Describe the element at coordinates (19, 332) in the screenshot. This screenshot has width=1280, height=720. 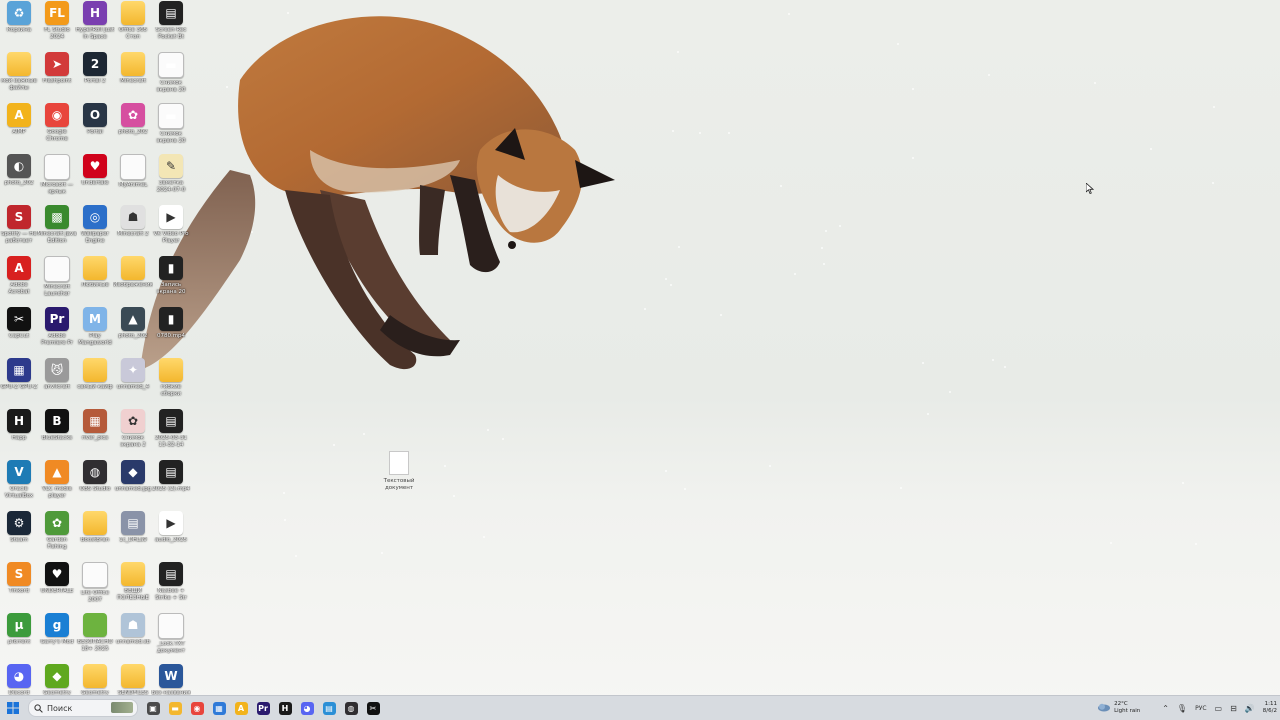
I see `desktop-icon: ✂ CapCut` at that location.